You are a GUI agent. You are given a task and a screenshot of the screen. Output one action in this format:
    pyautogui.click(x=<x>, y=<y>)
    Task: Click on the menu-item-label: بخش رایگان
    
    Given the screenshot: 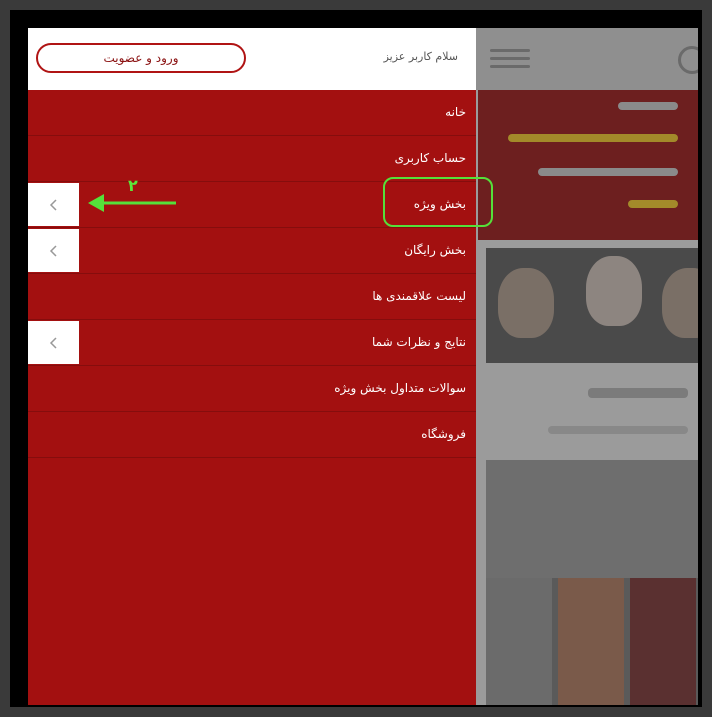 What is the action you would take?
    pyautogui.click(x=435, y=250)
    